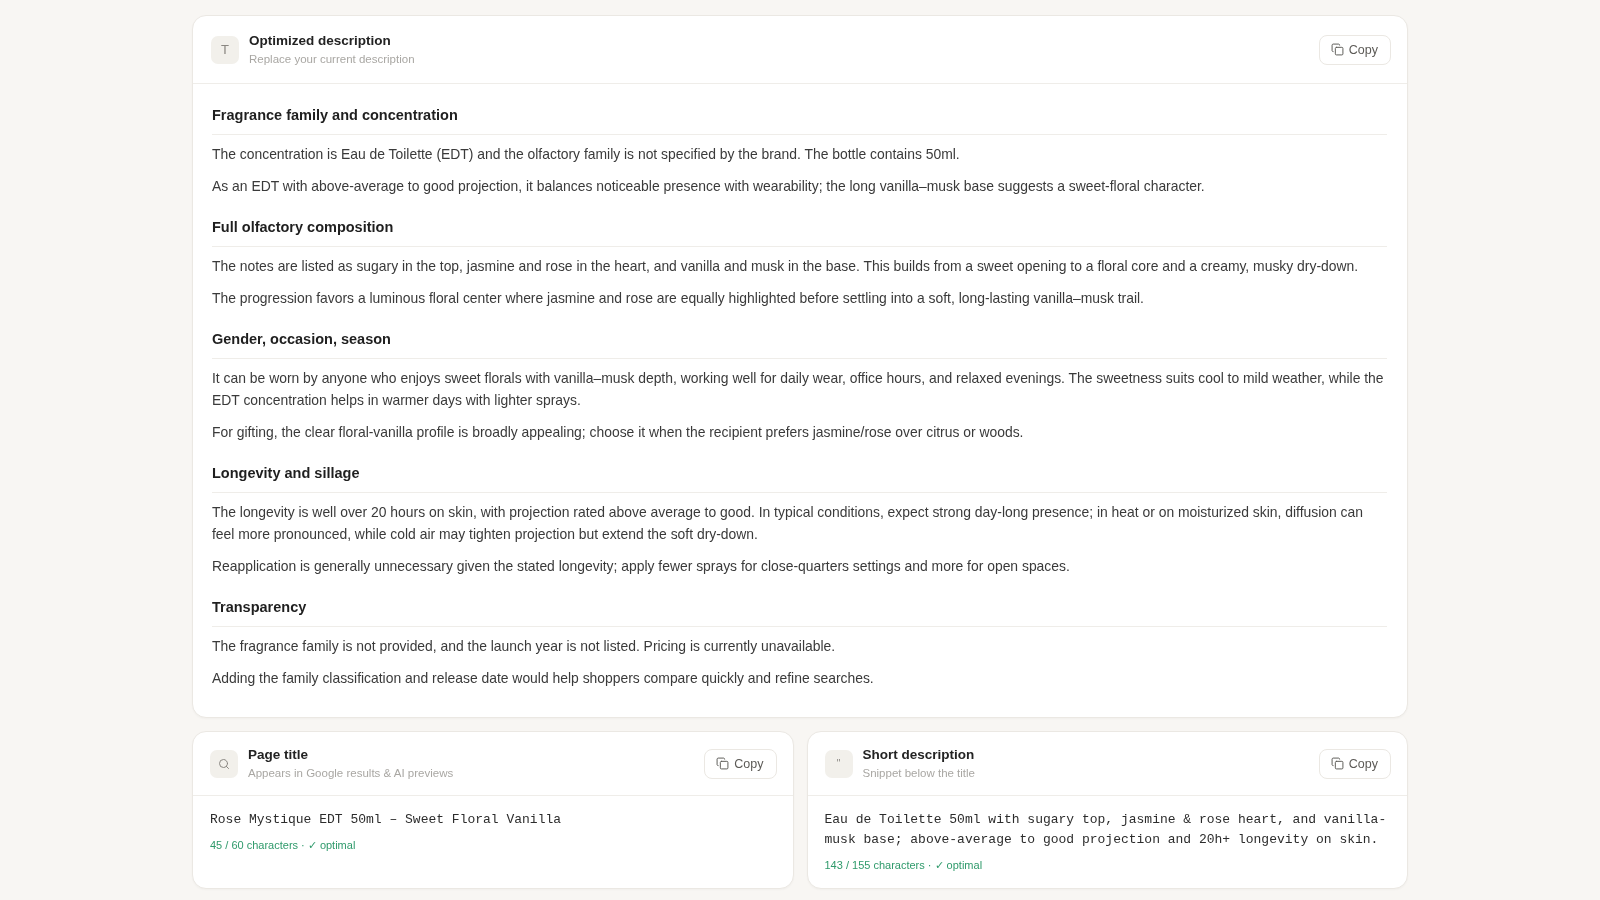  What do you see at coordinates (351, 773) in the screenshot?
I see `card-subtitle: Appears in Google results & AI previews` at bounding box center [351, 773].